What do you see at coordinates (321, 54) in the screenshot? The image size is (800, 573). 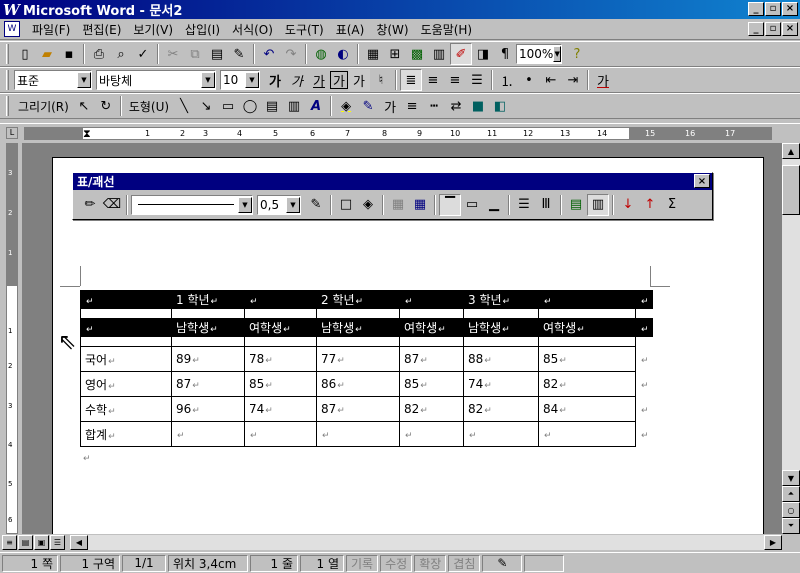 I see `hyperlink-icon: ◍` at bounding box center [321, 54].